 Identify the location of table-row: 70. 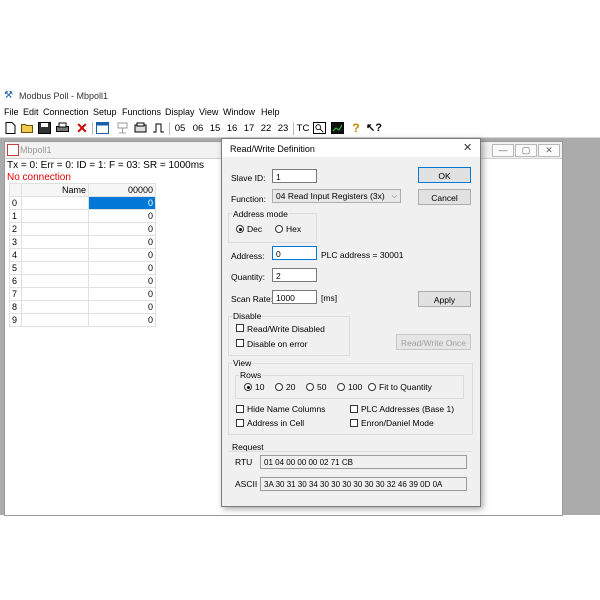
(82, 294).